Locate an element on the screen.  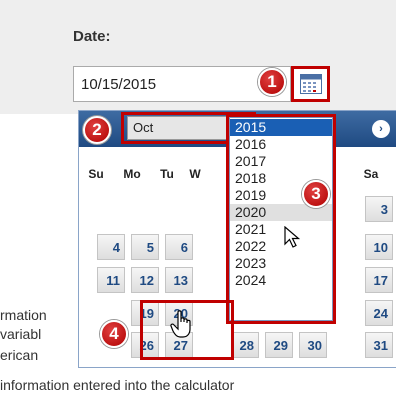
day-cell: 24 is located at coordinates (379, 313).